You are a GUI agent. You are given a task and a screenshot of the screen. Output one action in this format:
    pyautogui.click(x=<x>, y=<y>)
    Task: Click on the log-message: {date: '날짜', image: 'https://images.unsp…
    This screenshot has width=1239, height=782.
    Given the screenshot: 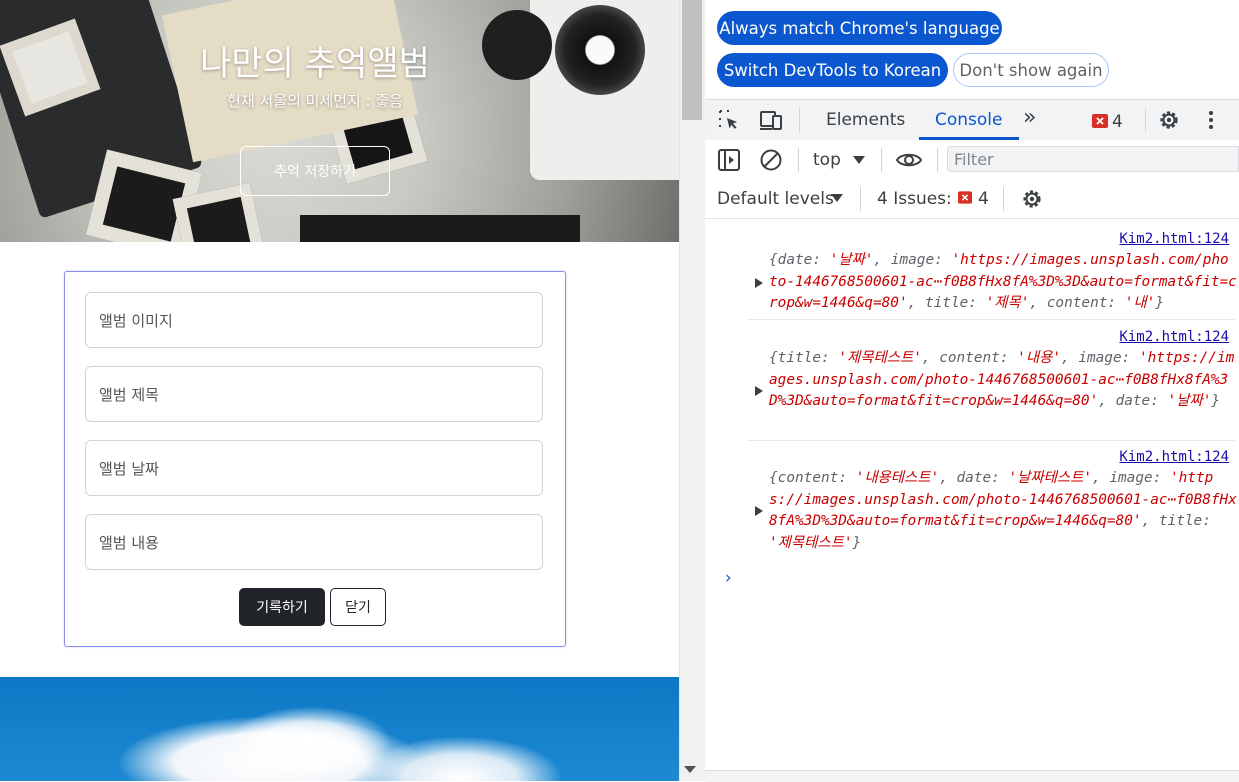 What is the action you would take?
    pyautogui.click(x=1003, y=282)
    